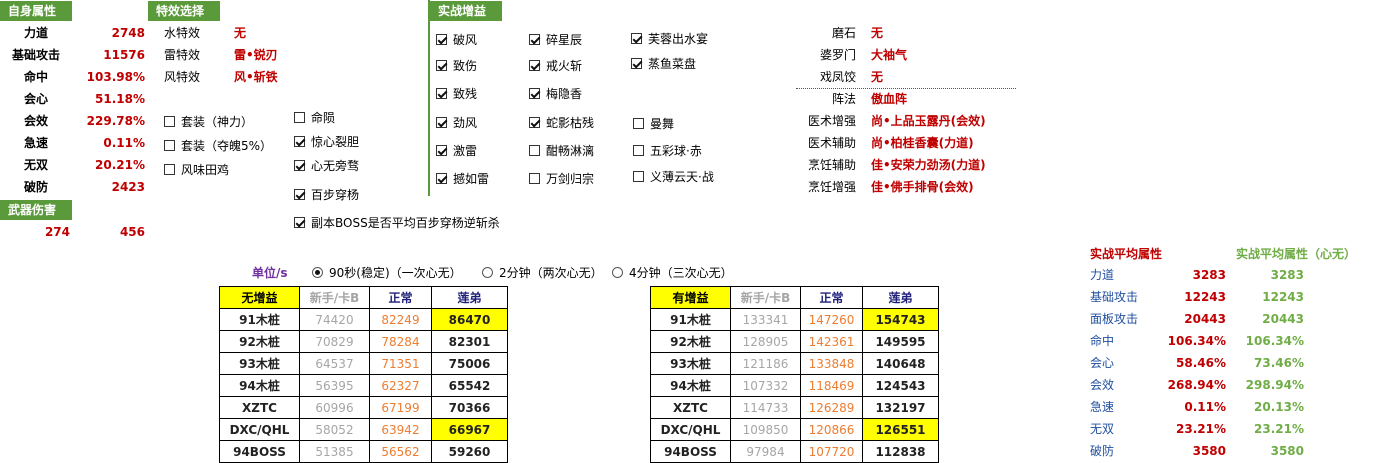 The image size is (1380, 463). Describe the element at coordinates (465, 94) in the screenshot. I see `checkbox-label: 致残` at that location.